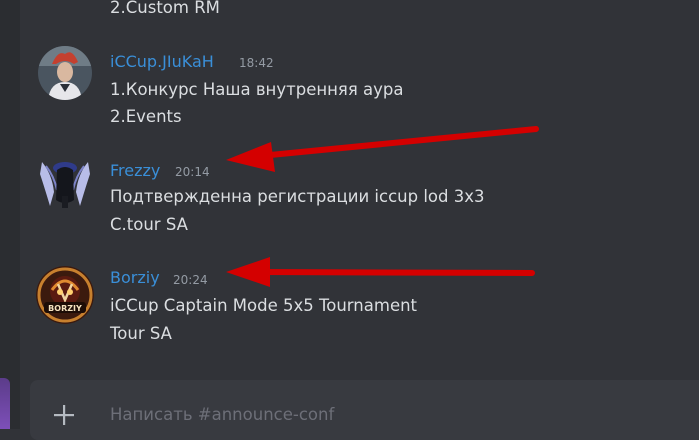  Describe the element at coordinates (257, 89) in the screenshot. I see `message-text: 1.Конкурс Наша внутренняя аура` at that location.